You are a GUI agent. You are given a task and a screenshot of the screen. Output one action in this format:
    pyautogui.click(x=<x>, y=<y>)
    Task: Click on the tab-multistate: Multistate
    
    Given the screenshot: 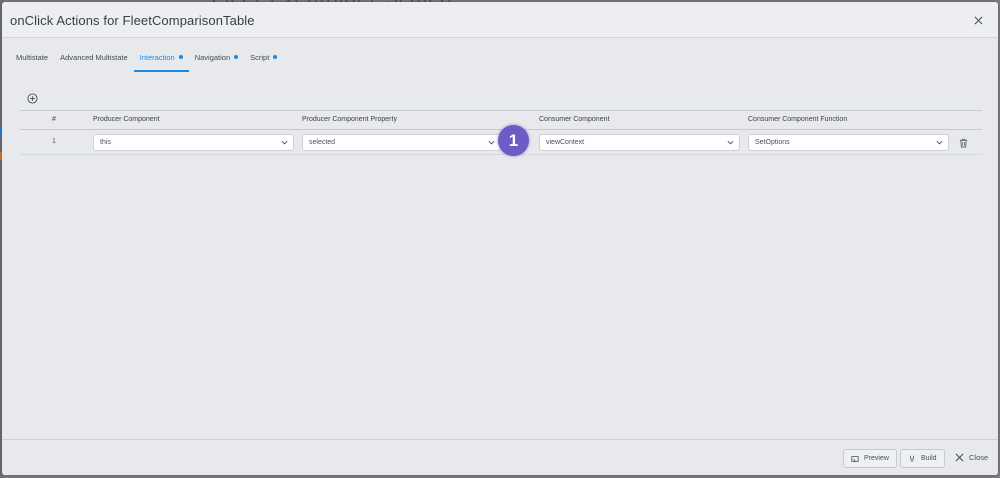 What is the action you would take?
    pyautogui.click(x=32, y=59)
    